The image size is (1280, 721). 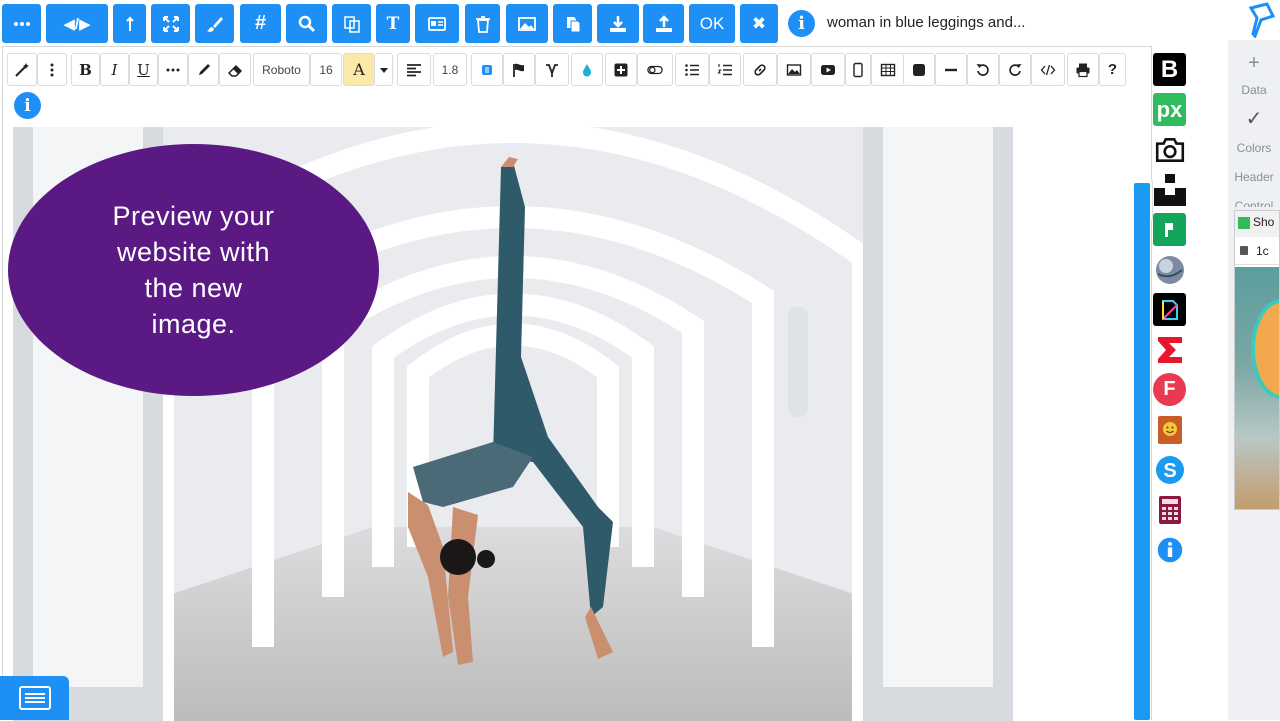 I want to click on frame-plugin, so click(x=1169, y=309).